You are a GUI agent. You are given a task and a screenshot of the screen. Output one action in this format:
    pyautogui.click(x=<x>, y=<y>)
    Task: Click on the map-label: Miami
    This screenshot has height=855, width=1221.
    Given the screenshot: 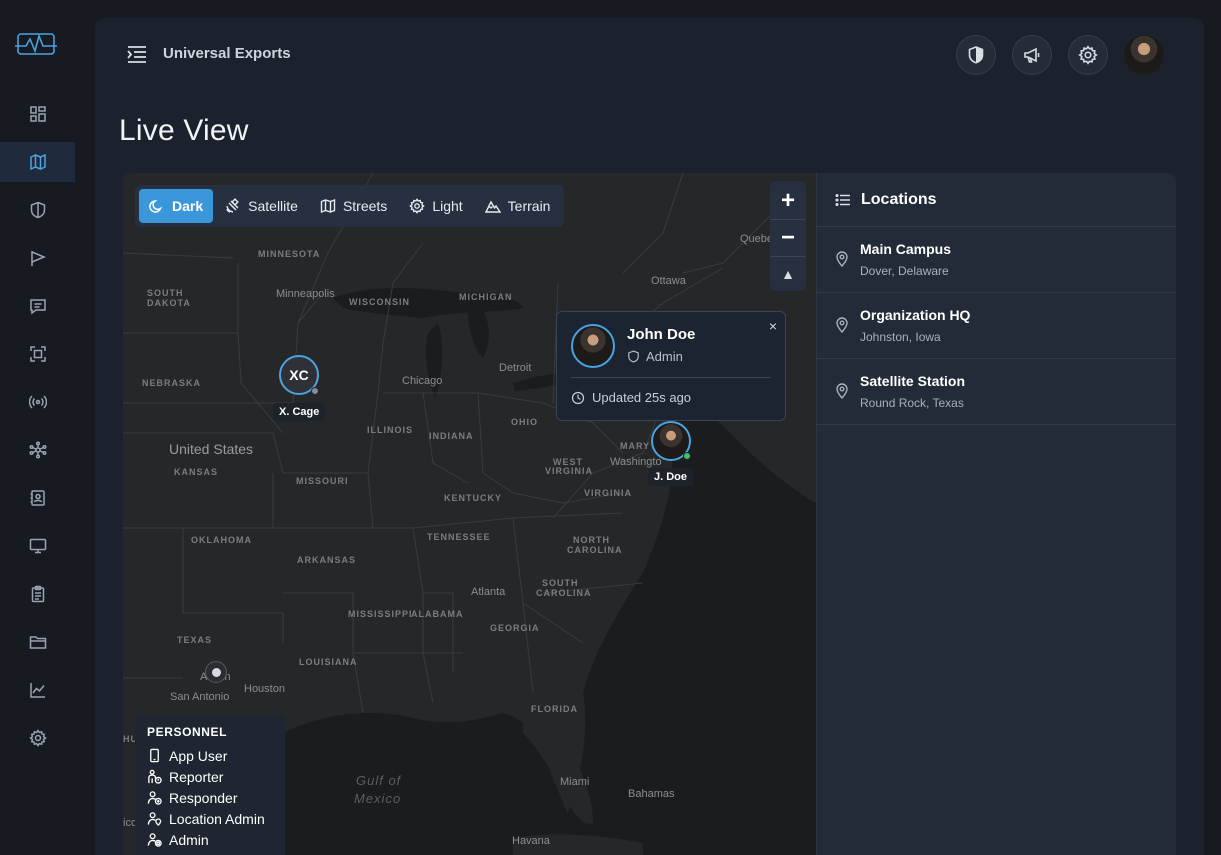 What is the action you would take?
    pyautogui.click(x=575, y=782)
    